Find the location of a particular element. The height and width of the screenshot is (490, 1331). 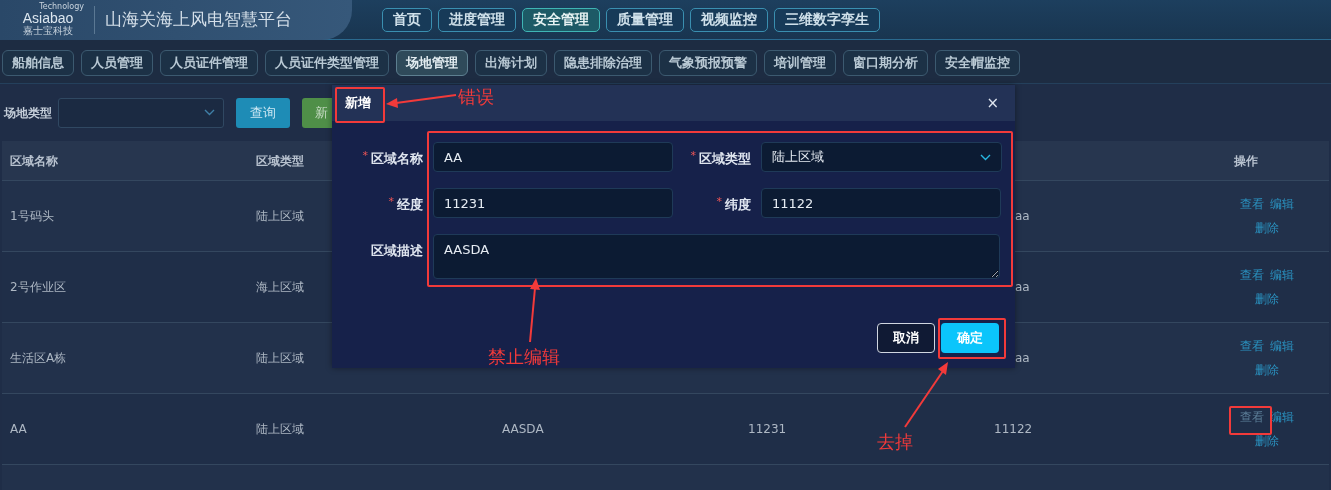

logo-wordmark: Asiabao is located at coordinates (48, 18).